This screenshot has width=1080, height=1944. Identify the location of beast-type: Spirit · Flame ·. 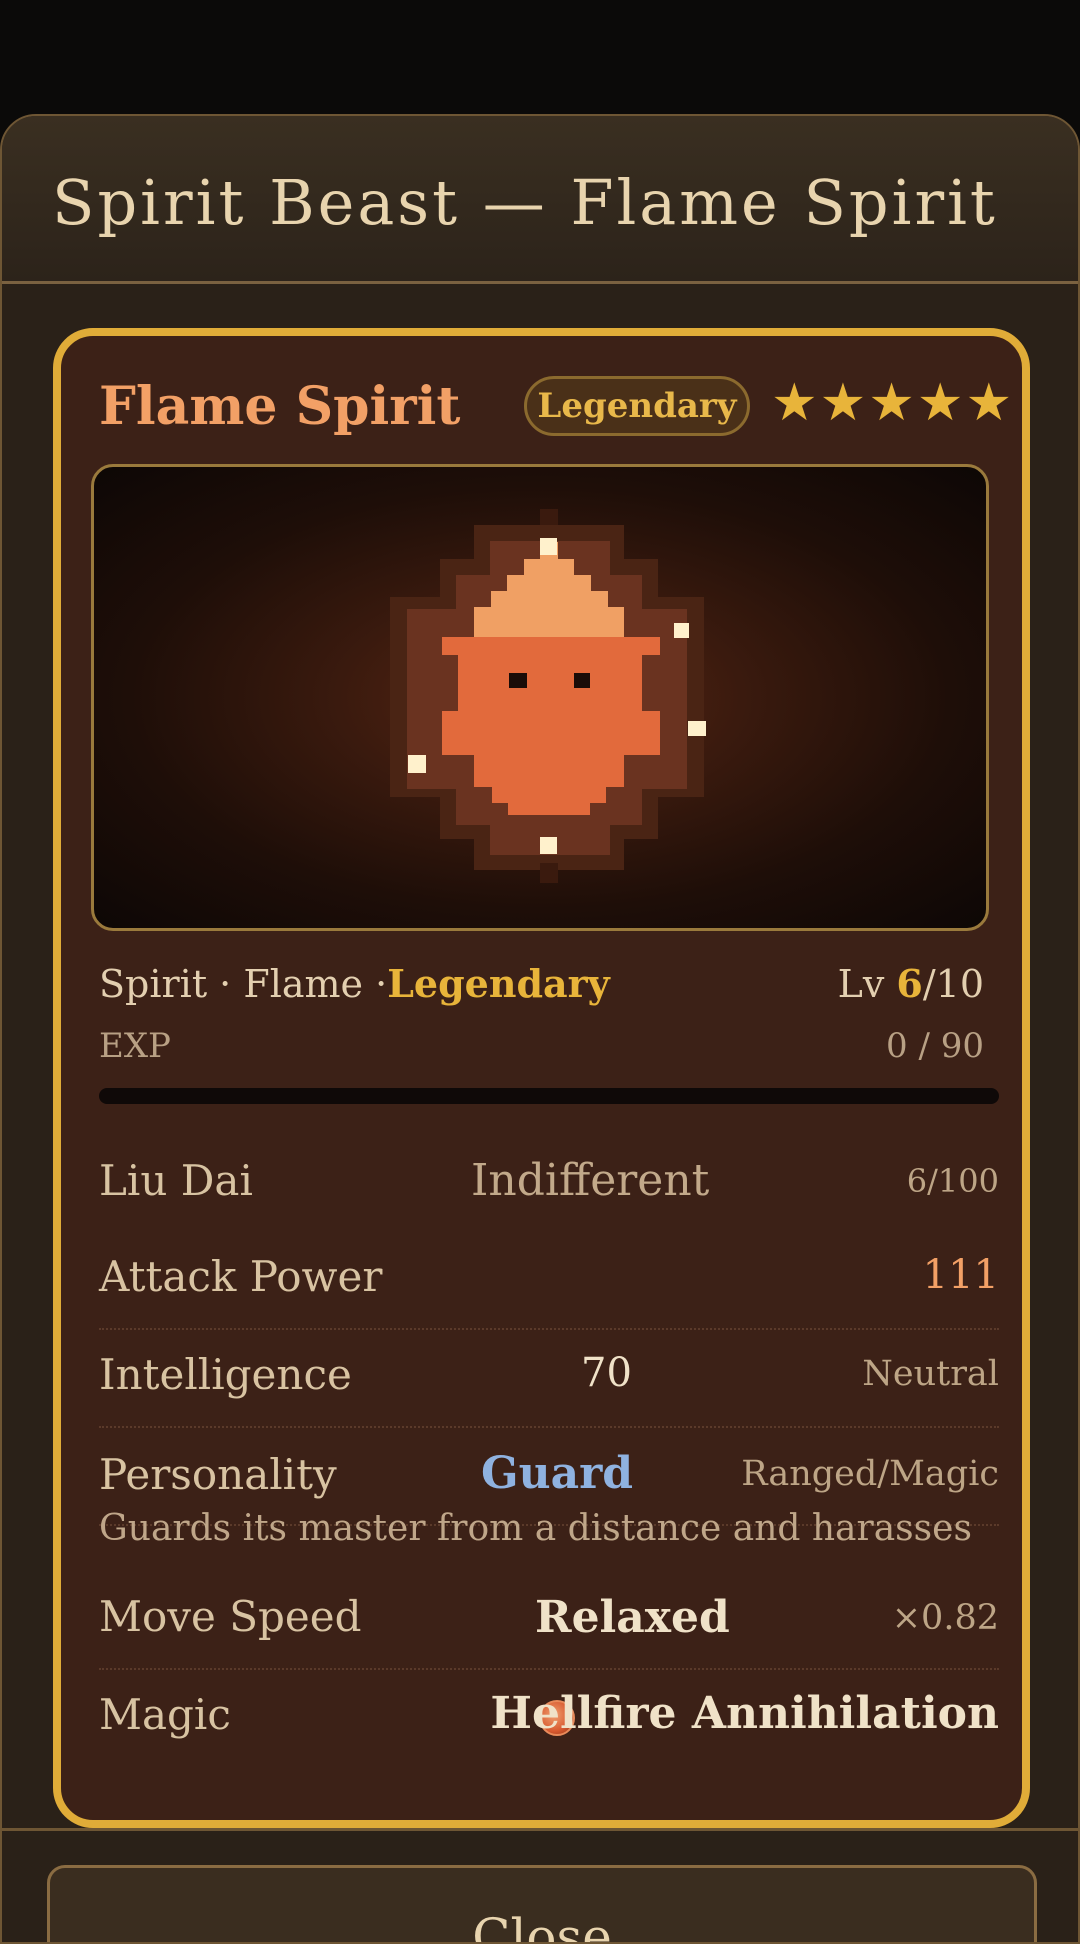
(243, 984).